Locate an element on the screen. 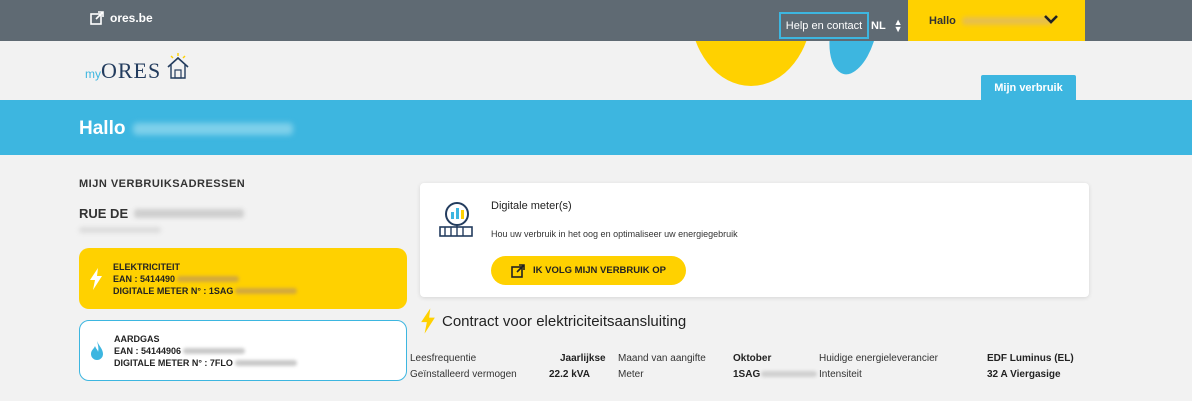 Image resolution: width=1192 pixels, height=401 pixels. ores-be-label: ores.be is located at coordinates (131, 18).